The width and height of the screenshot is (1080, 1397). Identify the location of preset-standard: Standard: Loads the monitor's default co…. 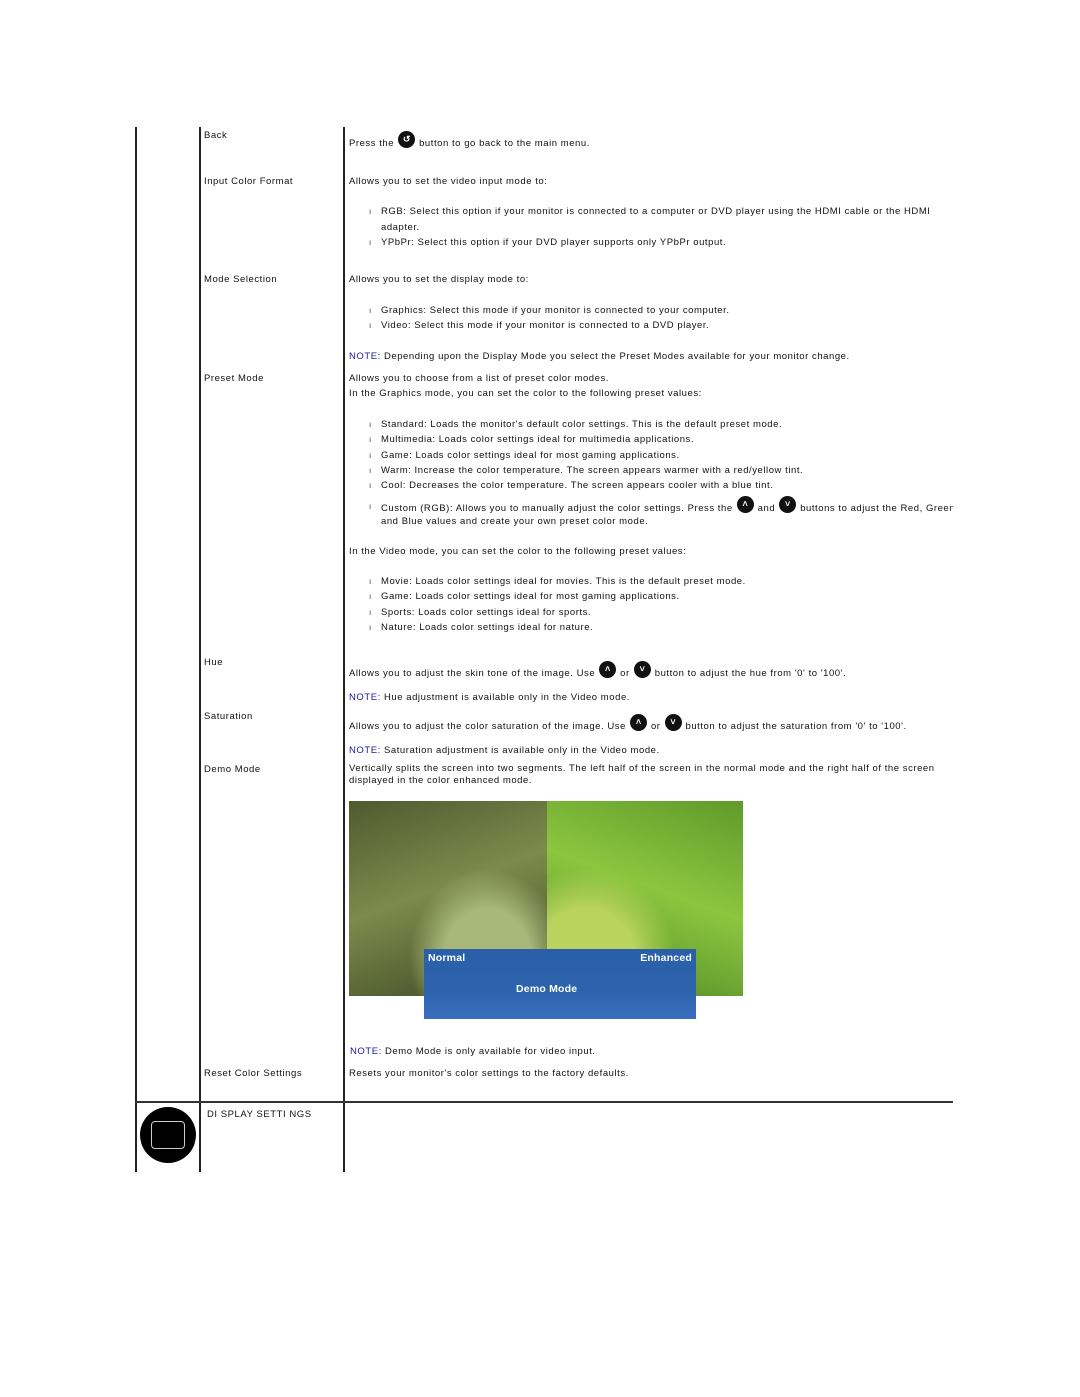
(582, 424).